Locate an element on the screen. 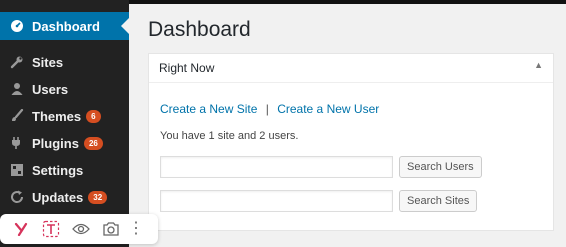 Image resolution: width=566 pixels, height=247 pixels. sidebar-item-plugins: Plugins 26 is located at coordinates (64, 143).